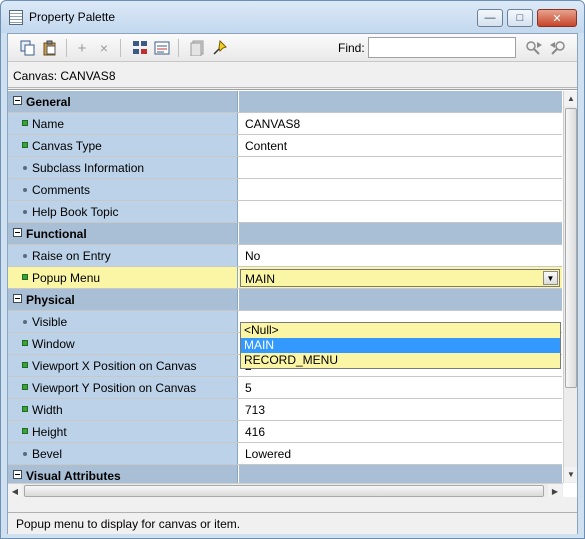 This screenshot has width=585, height=539. Describe the element at coordinates (123, 321) in the screenshot. I see `property-name-cell: Visible` at that location.